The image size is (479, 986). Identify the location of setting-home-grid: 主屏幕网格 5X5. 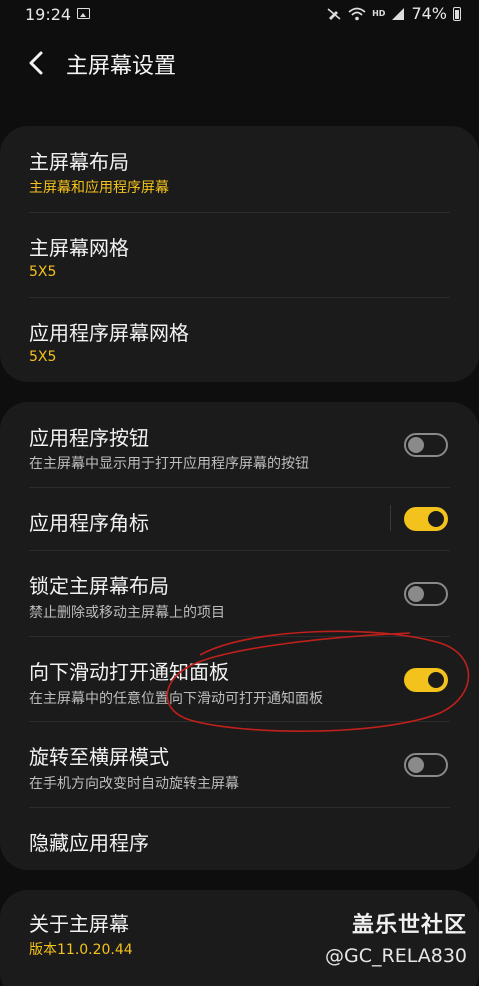
(239, 254).